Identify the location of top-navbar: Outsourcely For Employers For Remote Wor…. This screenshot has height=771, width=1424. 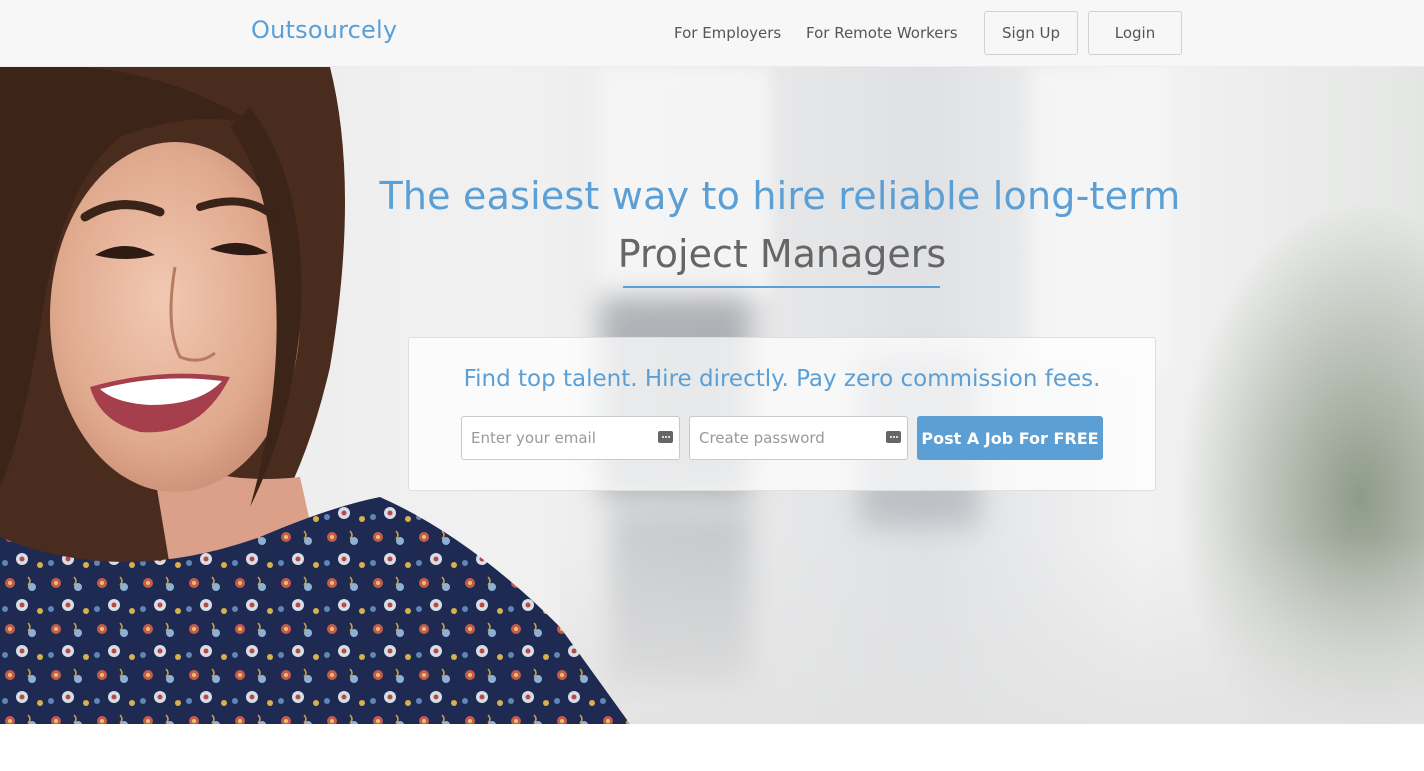
(712, 33).